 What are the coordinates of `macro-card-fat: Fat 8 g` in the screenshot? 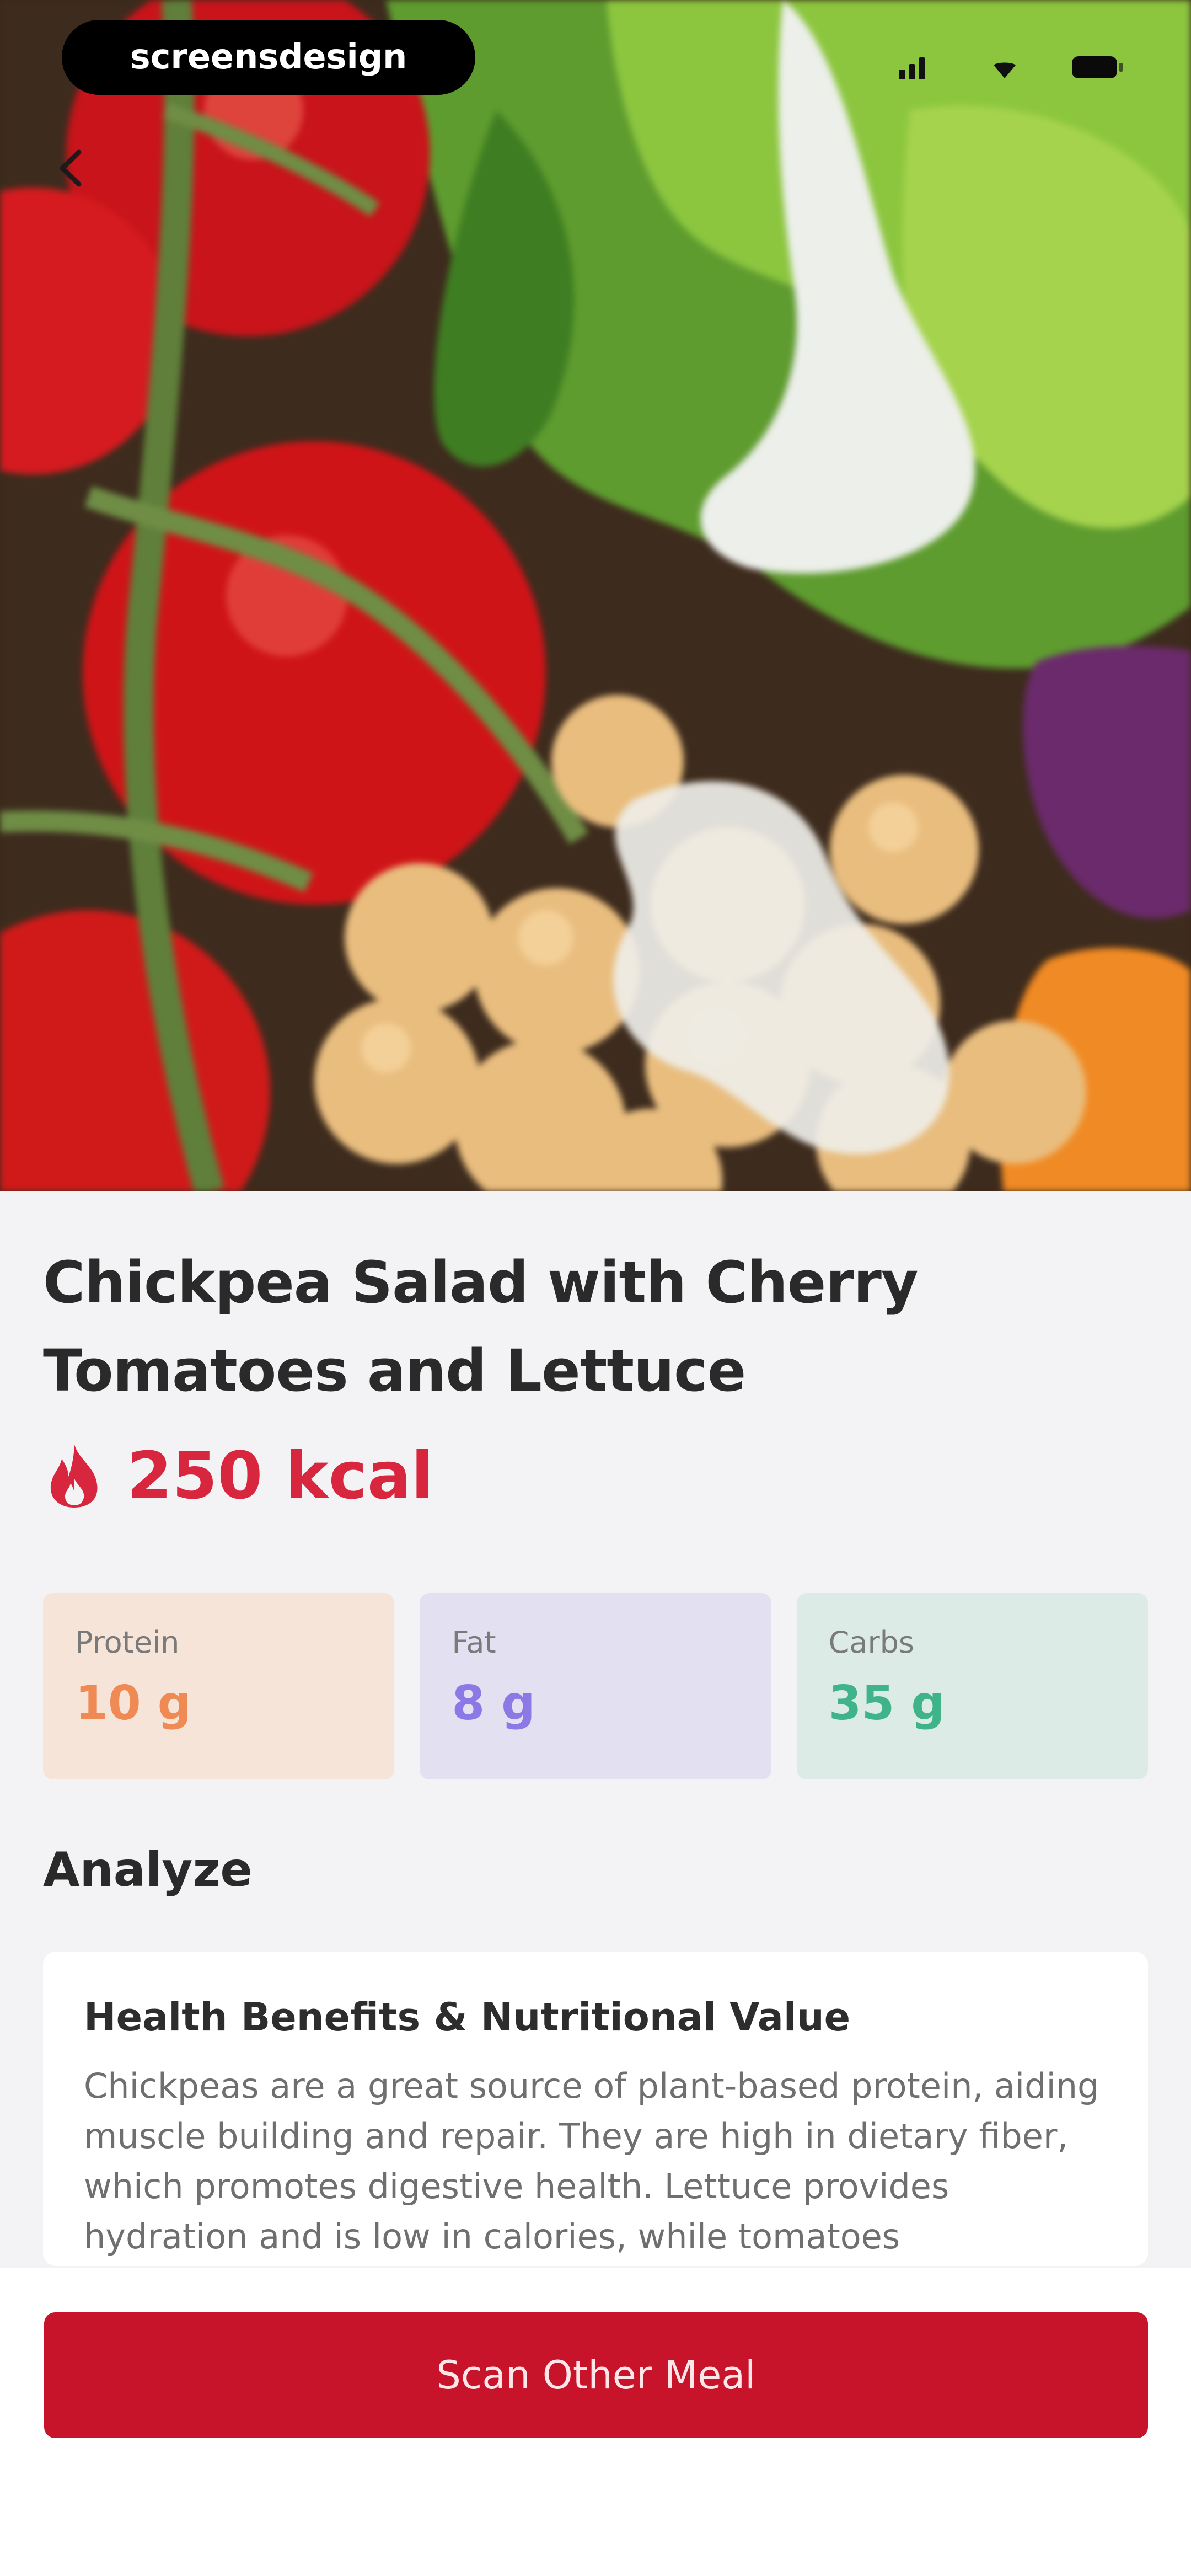 It's located at (595, 1686).